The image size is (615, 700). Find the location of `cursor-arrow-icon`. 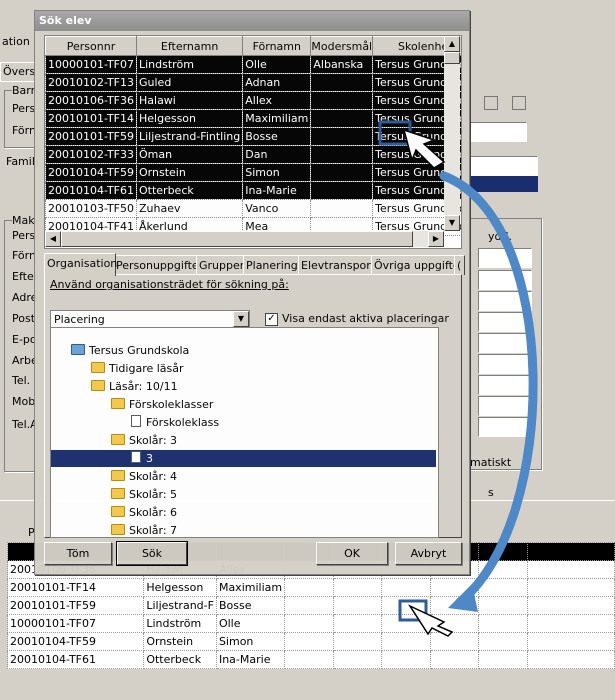

cursor-arrow-icon is located at coordinates (424, 148).